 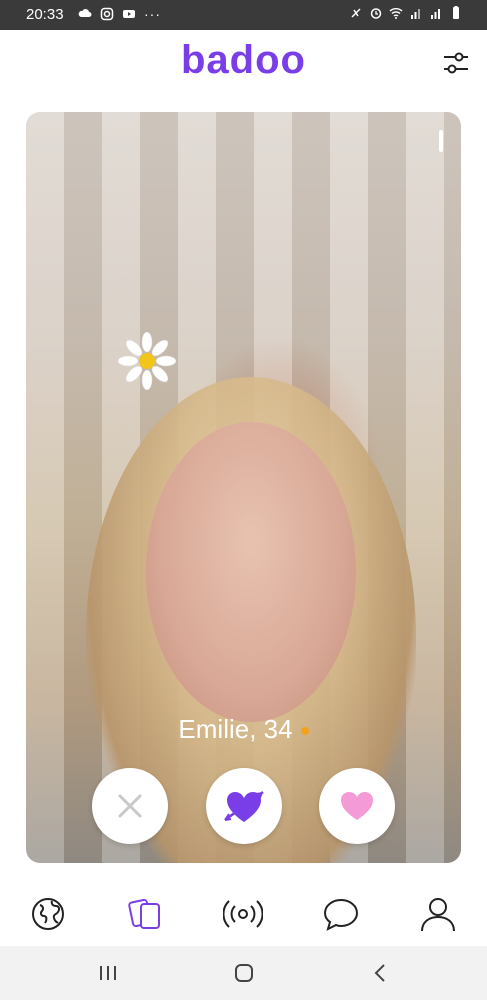 I want to click on back-button, so click(x=380, y=973).